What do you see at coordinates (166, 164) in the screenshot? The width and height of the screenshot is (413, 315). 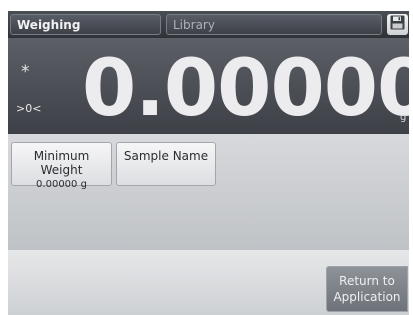 I see `sample-name-button: Sample Name` at bounding box center [166, 164].